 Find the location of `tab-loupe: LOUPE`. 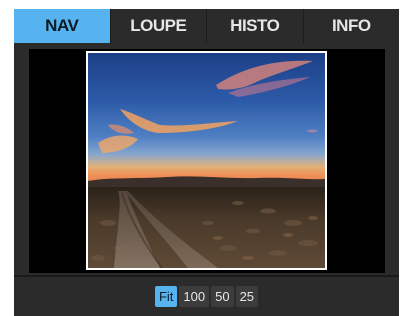

tab-loupe: LOUPE is located at coordinates (159, 26).